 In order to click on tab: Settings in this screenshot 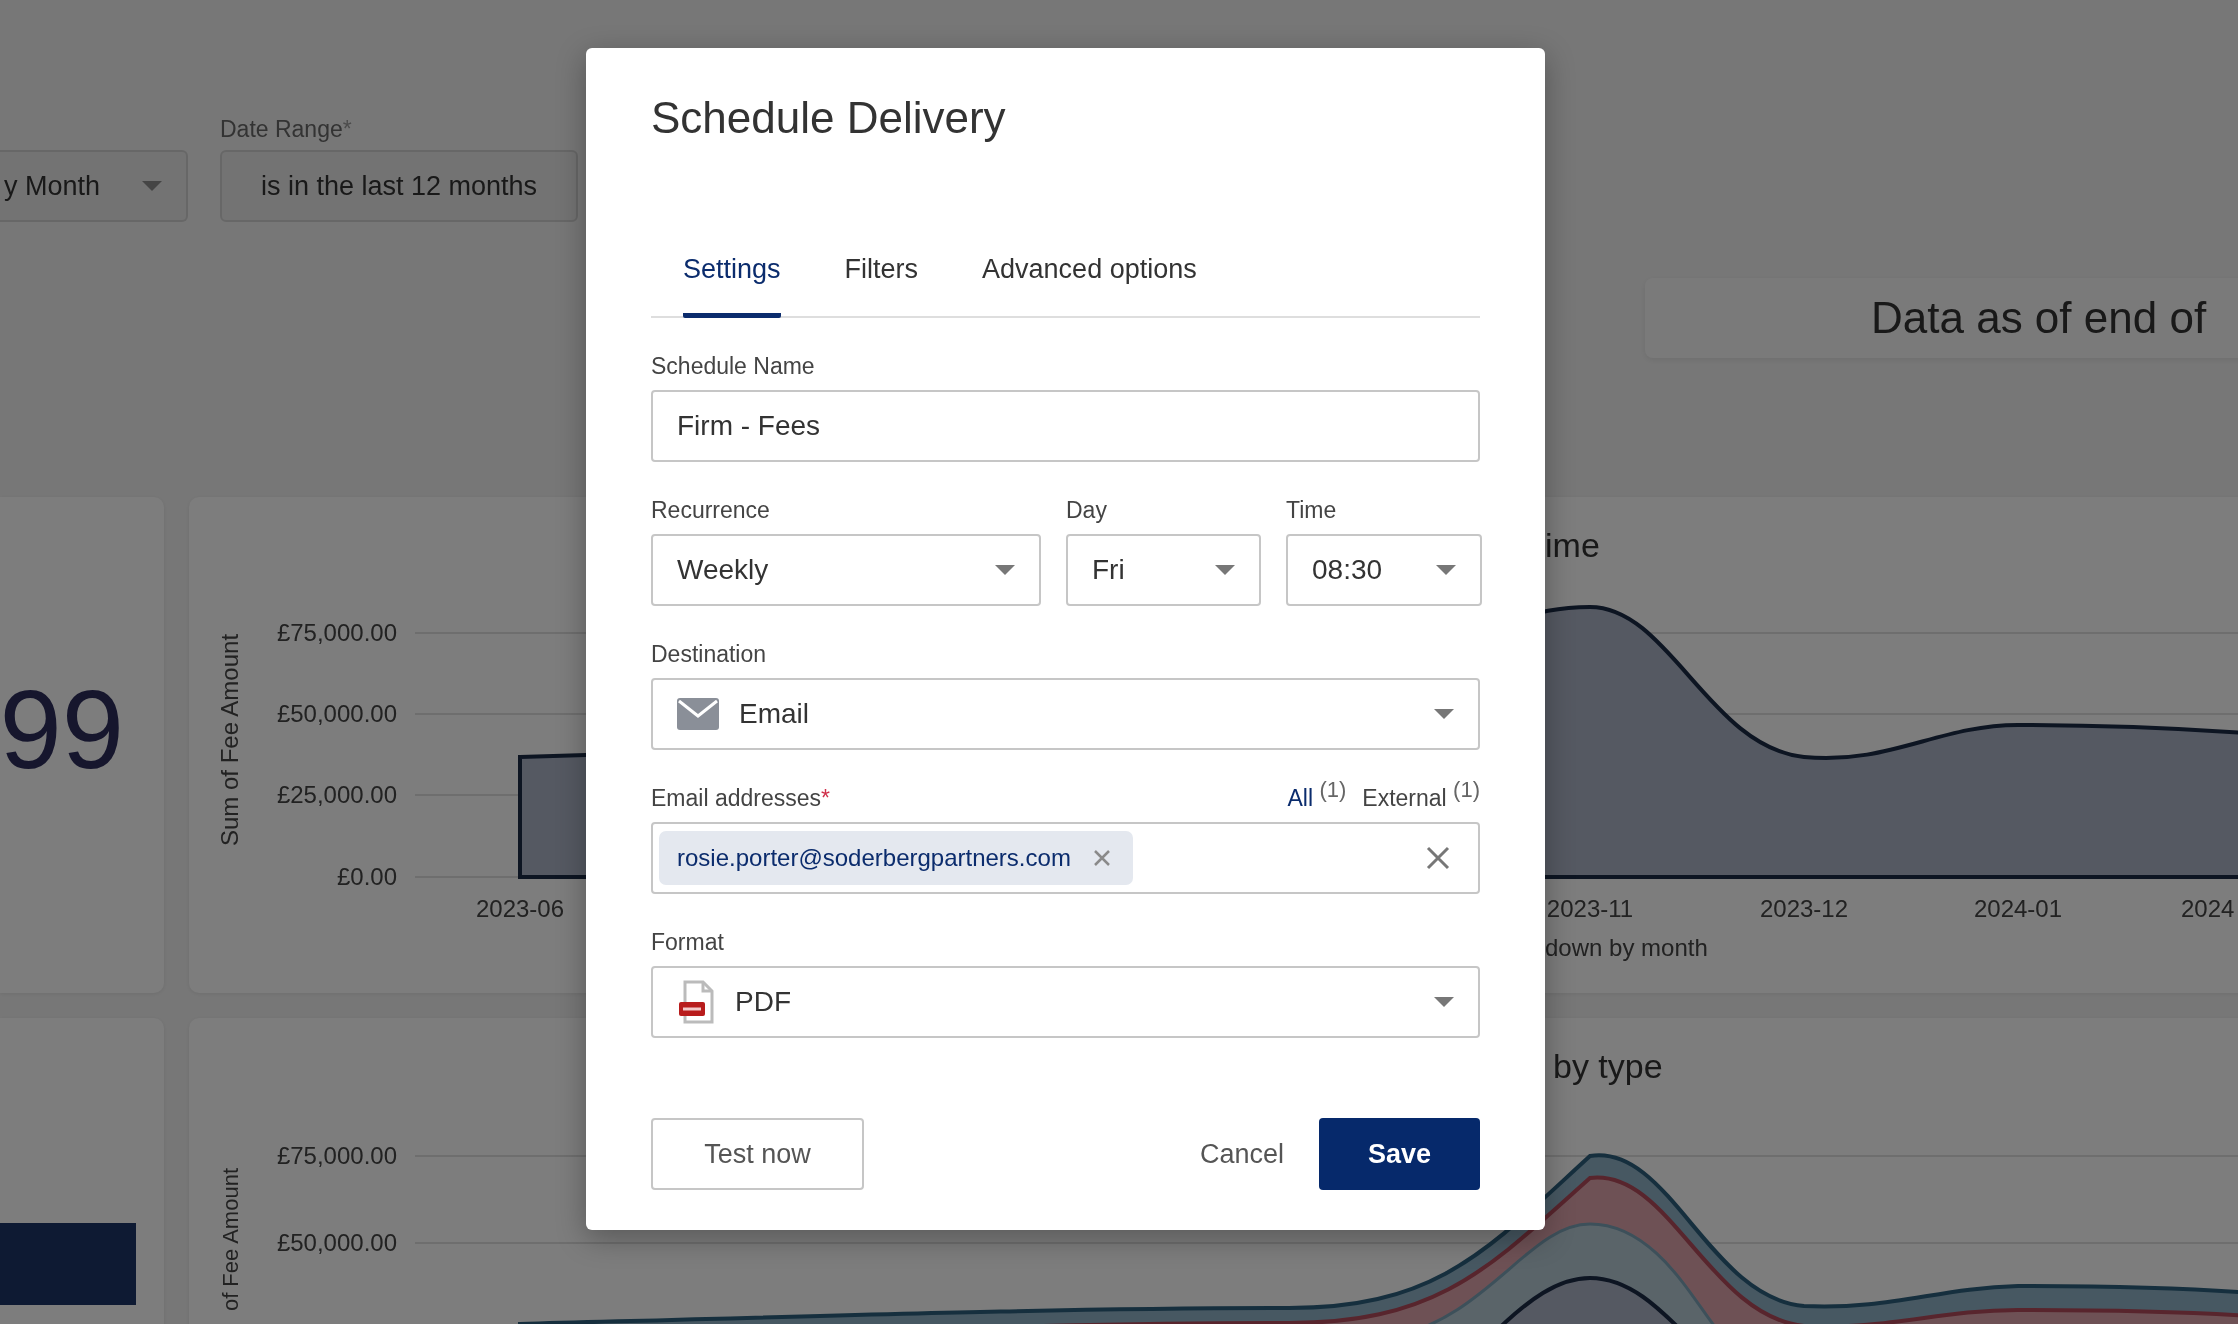, I will do `click(732, 275)`.